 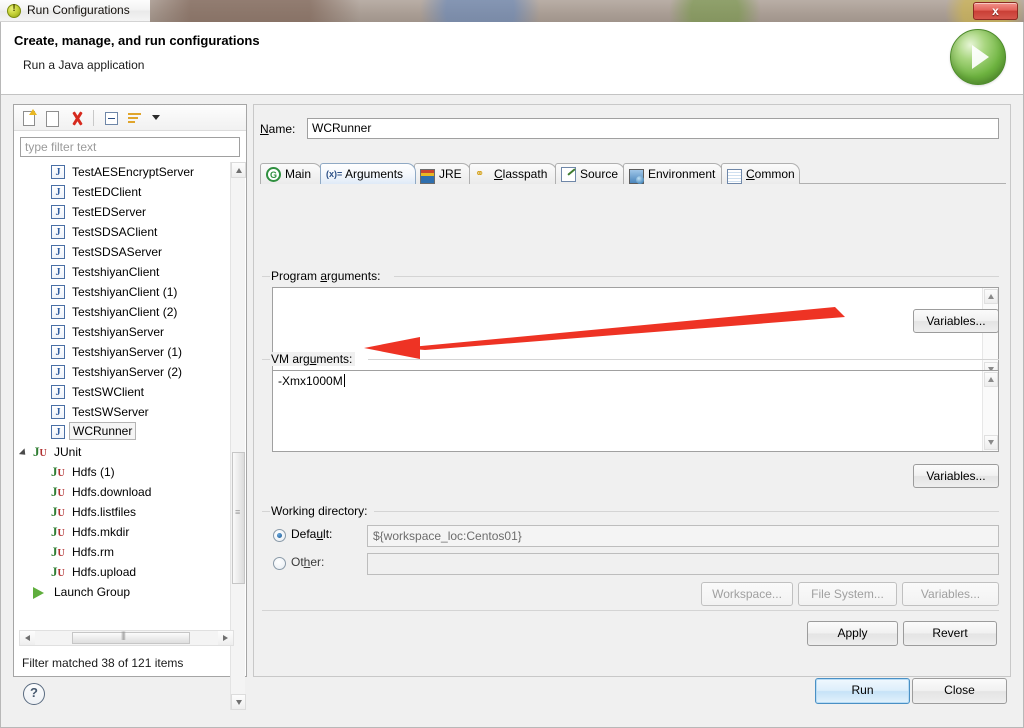 I want to click on tree-item-testshiyanclient-2: TestshiyanClient (2), so click(x=130, y=312).